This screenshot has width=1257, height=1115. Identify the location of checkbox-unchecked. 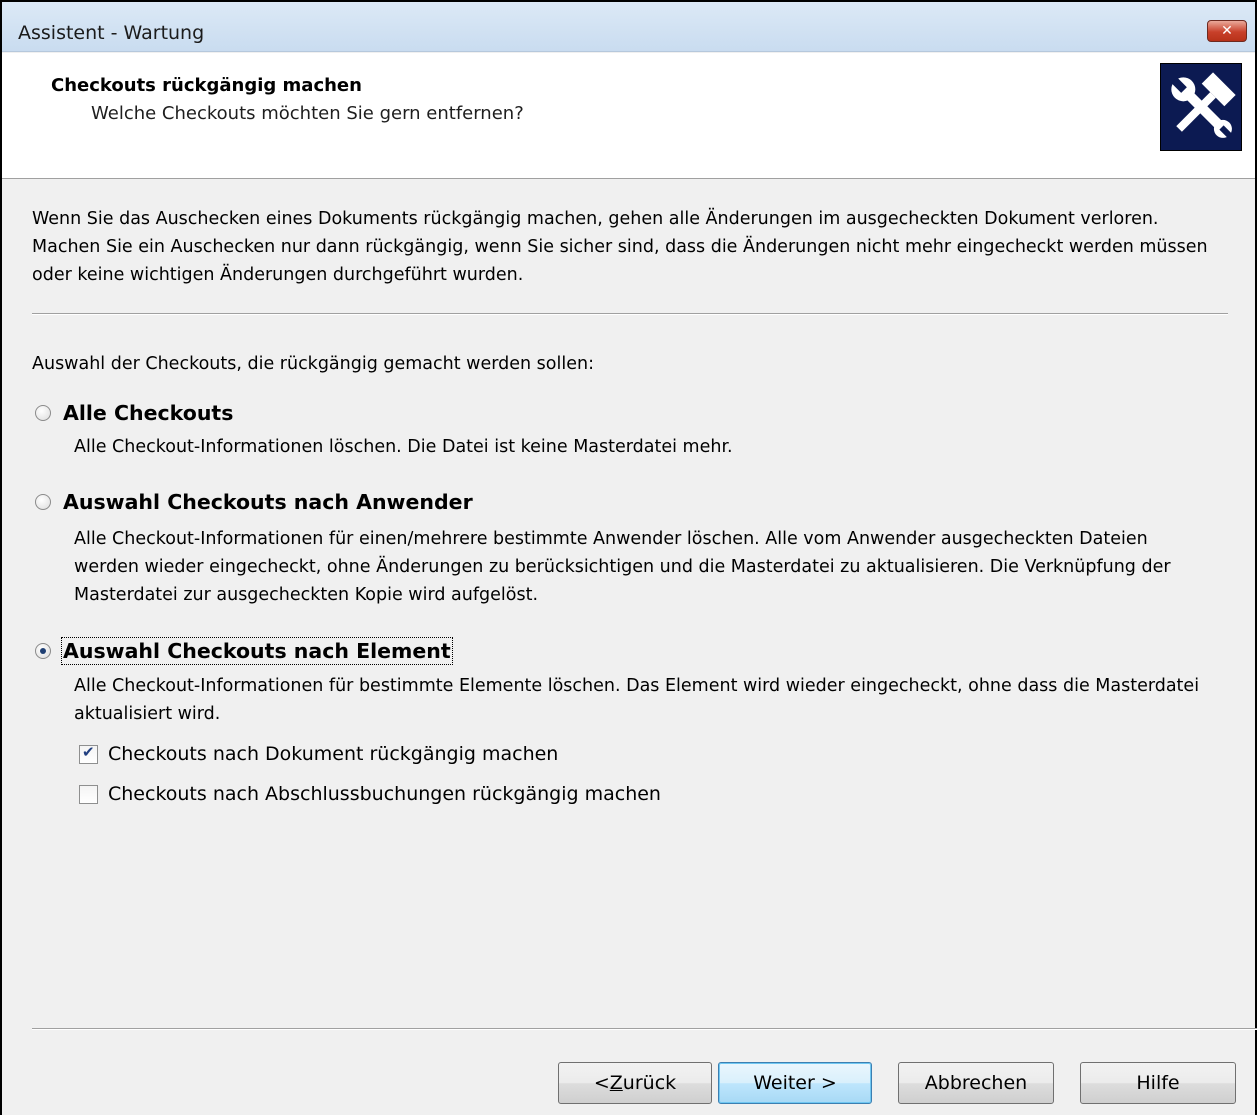
(88, 794).